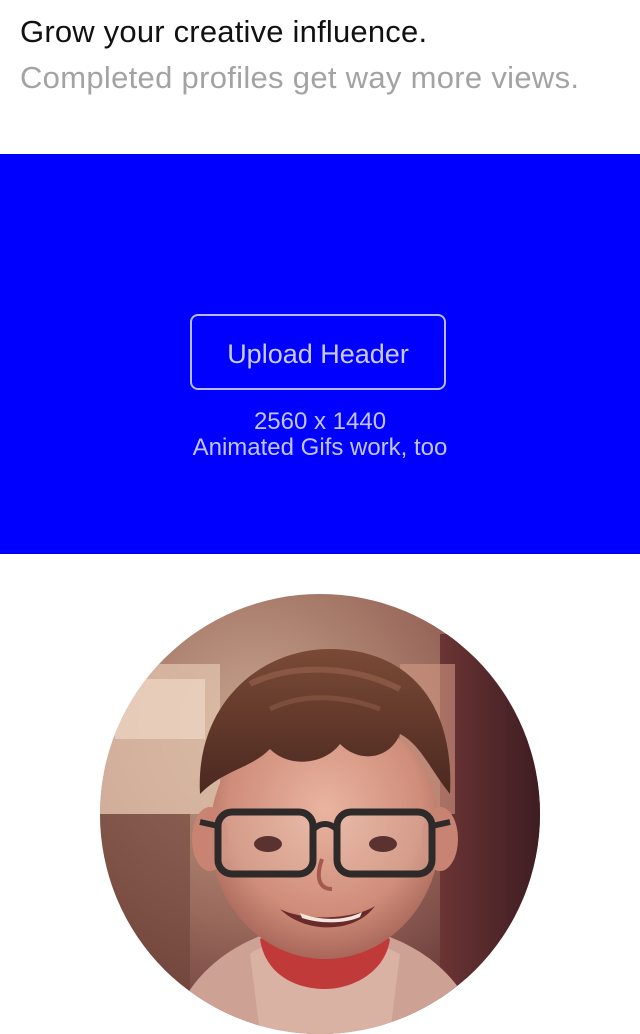  What do you see at coordinates (320, 421) in the screenshot?
I see `header-dimensions: 2560 x 1440` at bounding box center [320, 421].